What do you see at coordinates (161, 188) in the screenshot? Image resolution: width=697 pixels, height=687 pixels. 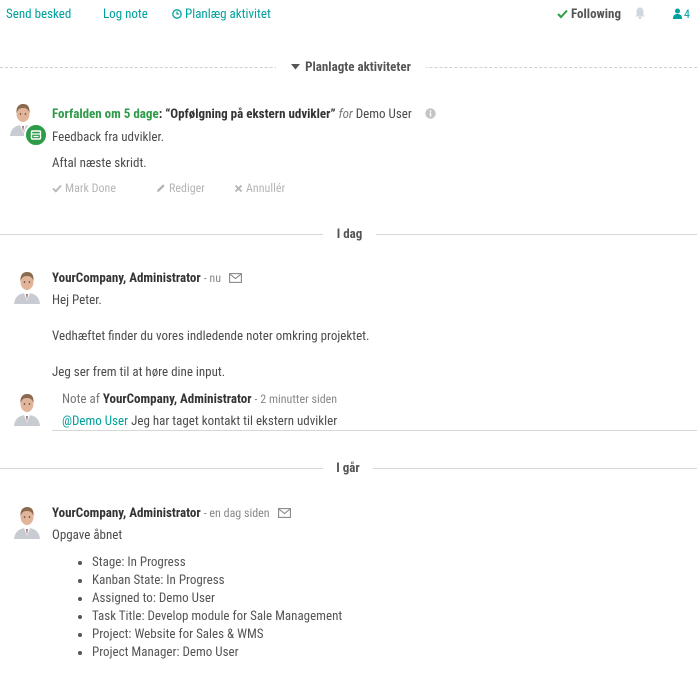 I see `pencil-icon` at bounding box center [161, 188].